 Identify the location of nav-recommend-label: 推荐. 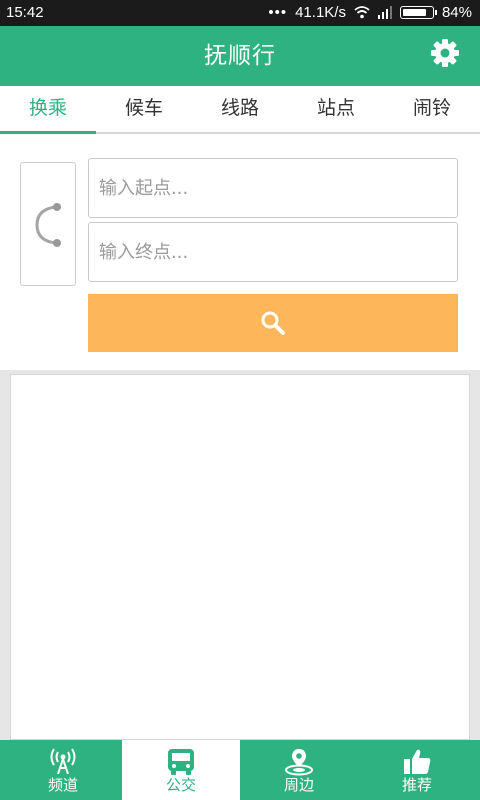
(416, 785).